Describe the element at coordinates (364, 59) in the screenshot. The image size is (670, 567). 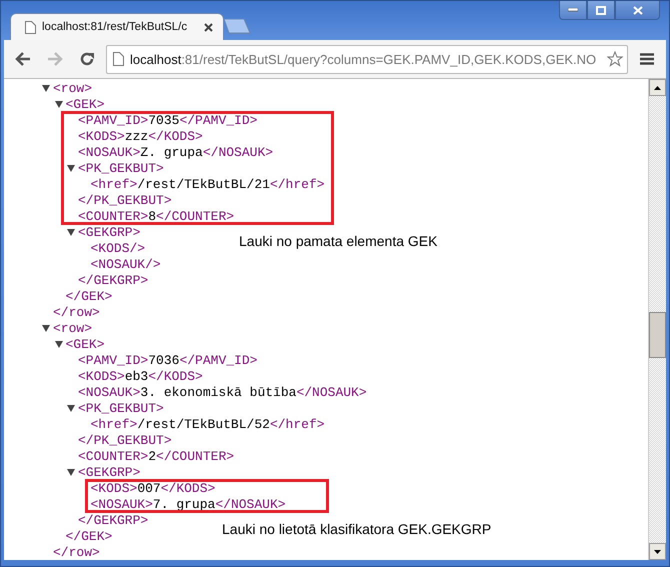
I see `url-text: localhost:81/rest/TekButSL/query?columns=GEK.PAMV_ID,GEK.KODS,GEK.NO` at that location.